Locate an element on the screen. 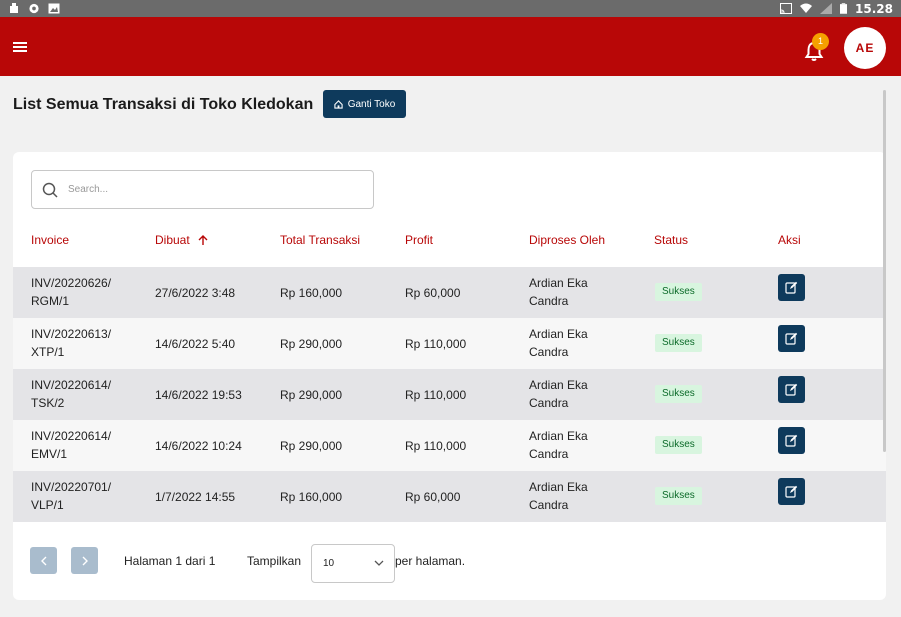 This screenshot has height=617, width=901. dibuat-cell: 14/6/2022 19:53 is located at coordinates (198, 394).